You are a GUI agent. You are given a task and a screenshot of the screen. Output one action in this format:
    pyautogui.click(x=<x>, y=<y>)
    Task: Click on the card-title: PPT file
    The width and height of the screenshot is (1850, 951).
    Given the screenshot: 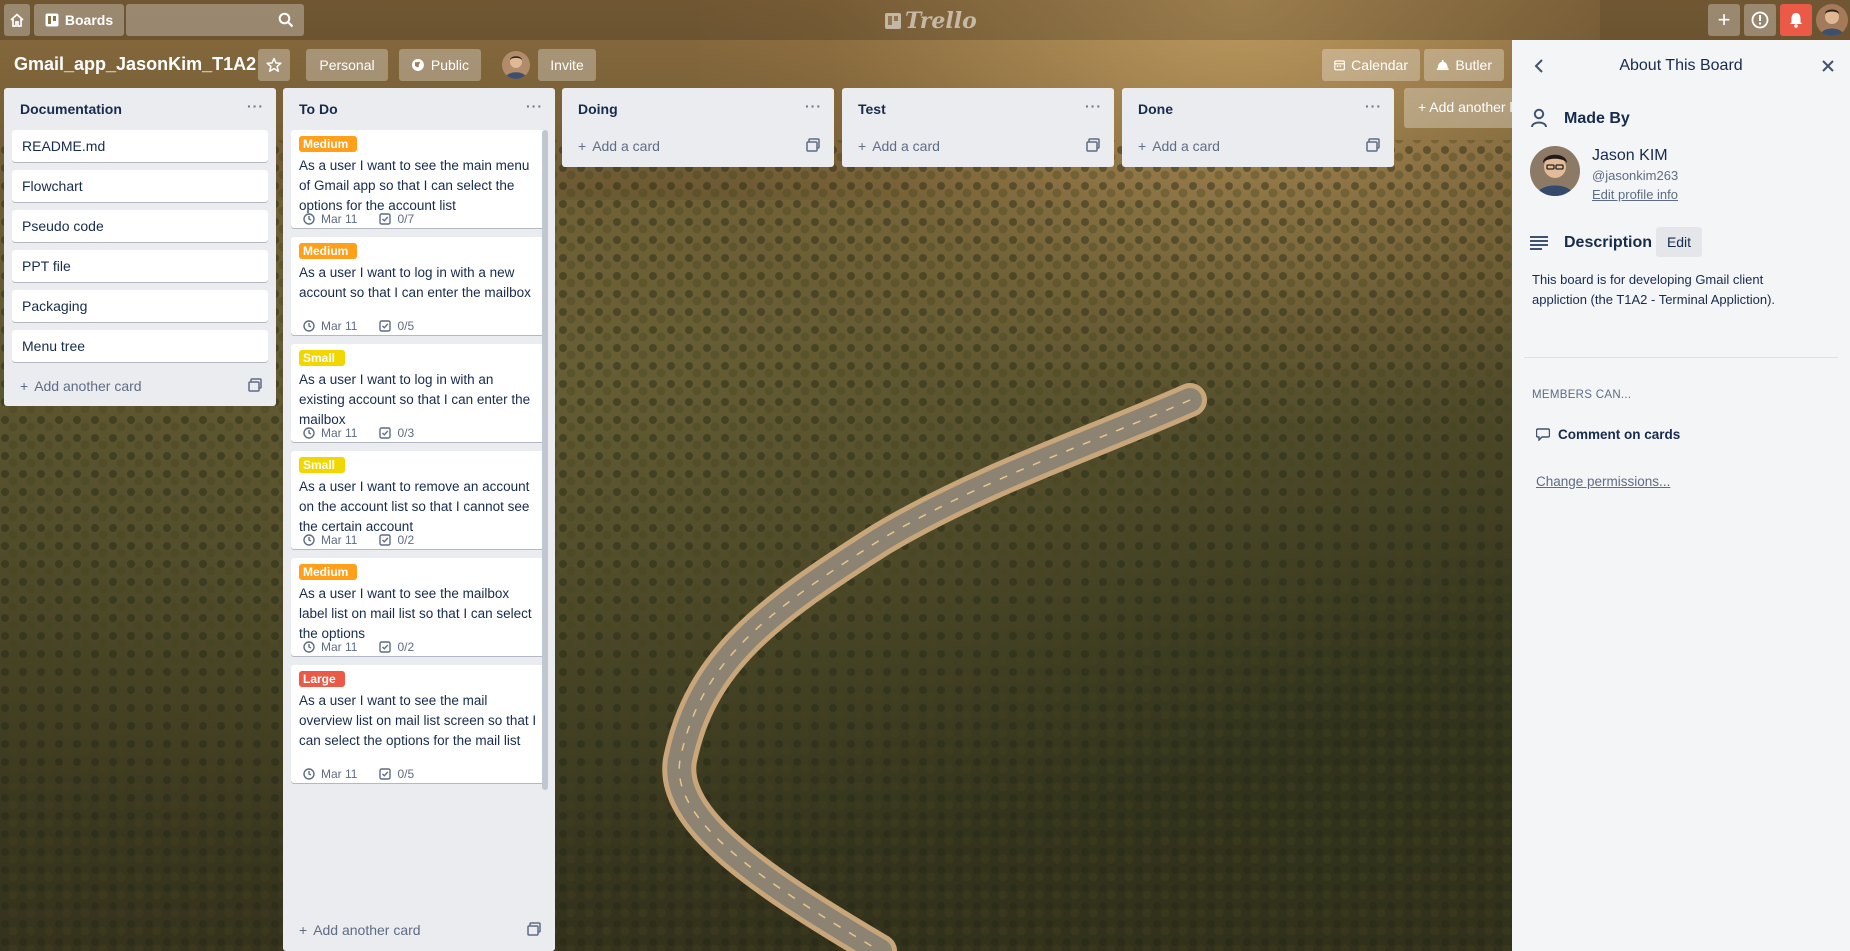 What is the action you would take?
    pyautogui.click(x=46, y=266)
    